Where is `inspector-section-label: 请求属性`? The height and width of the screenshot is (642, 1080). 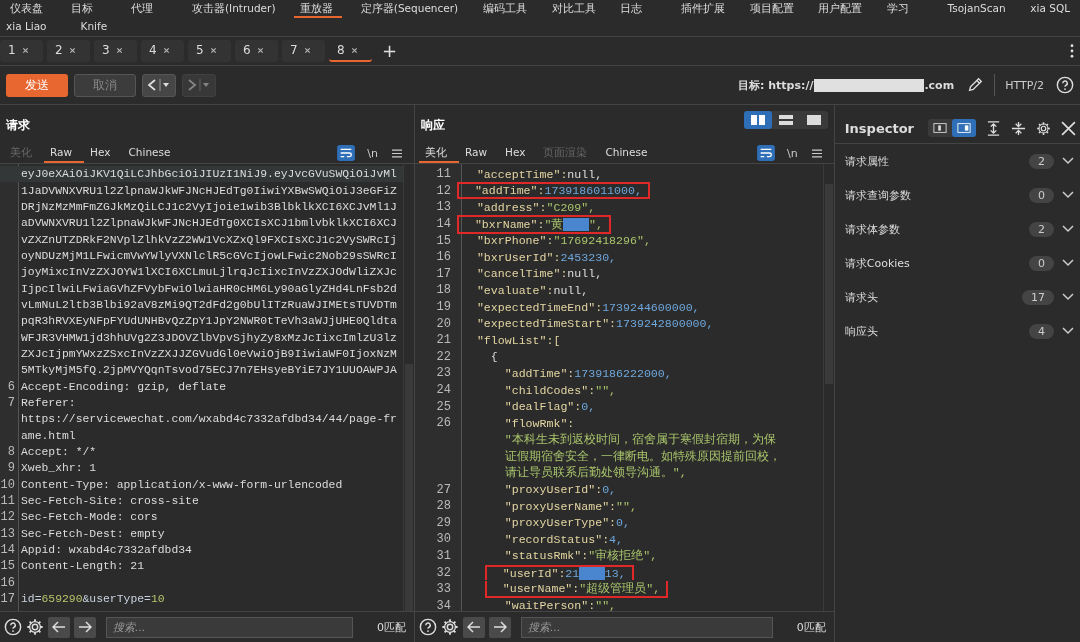 inspector-section-label: 请求属性 is located at coordinates (866, 161).